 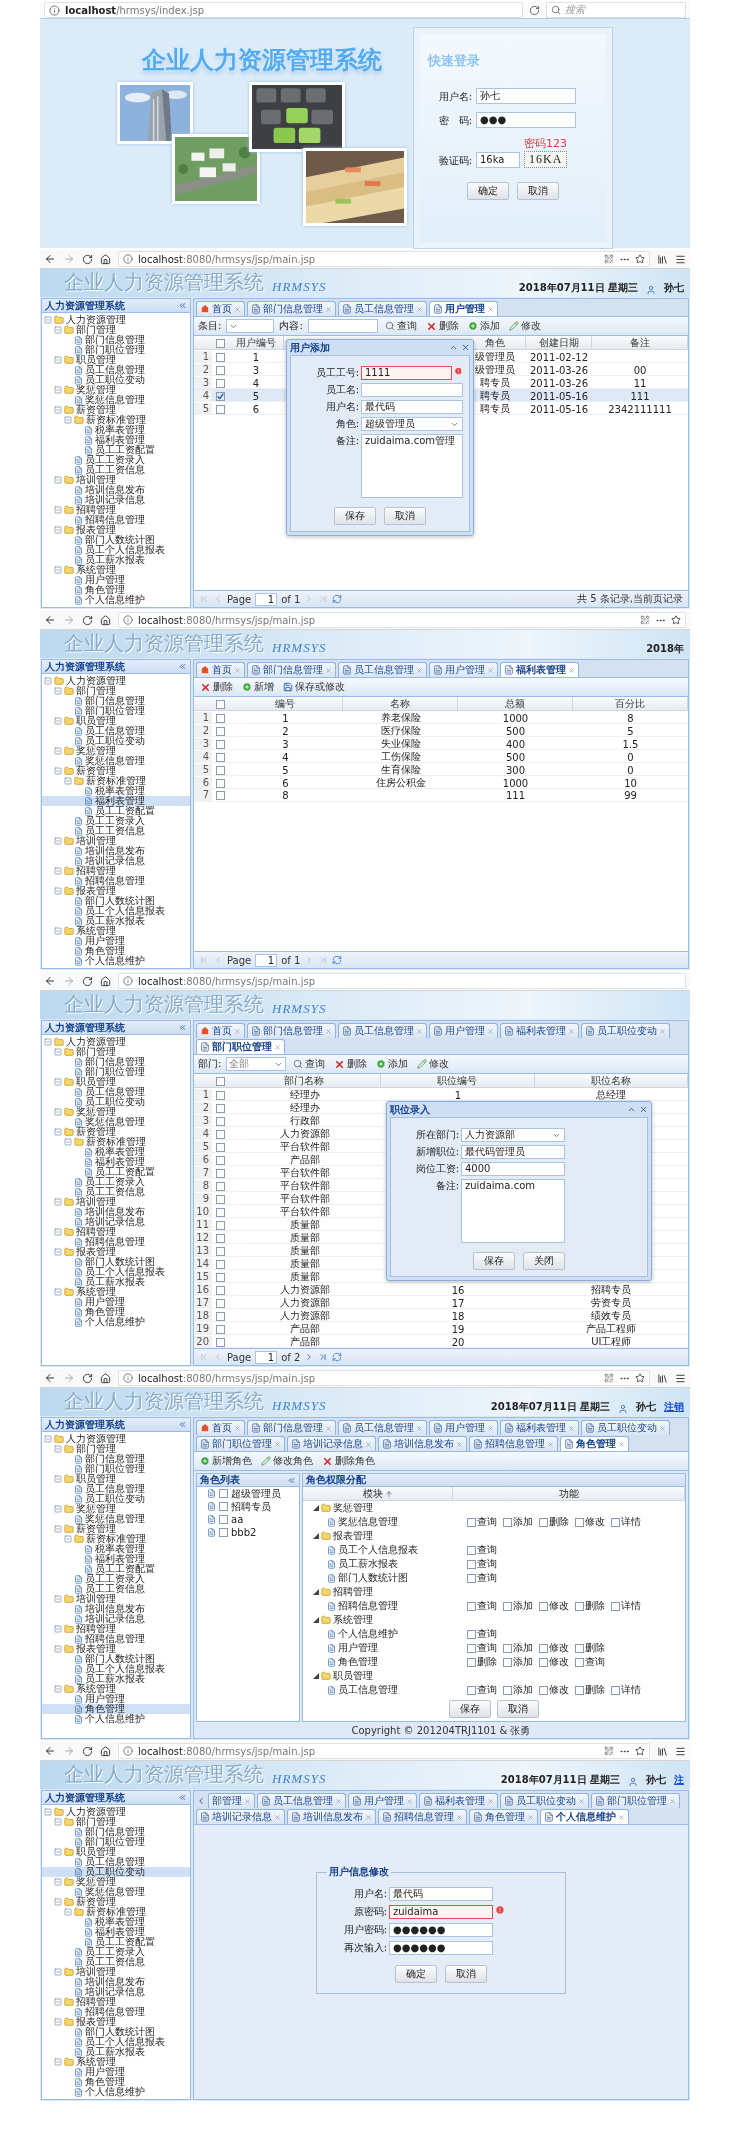 What do you see at coordinates (559, 396) in the screenshot?
I see `table-cell-text: 2011-05-16` at bounding box center [559, 396].